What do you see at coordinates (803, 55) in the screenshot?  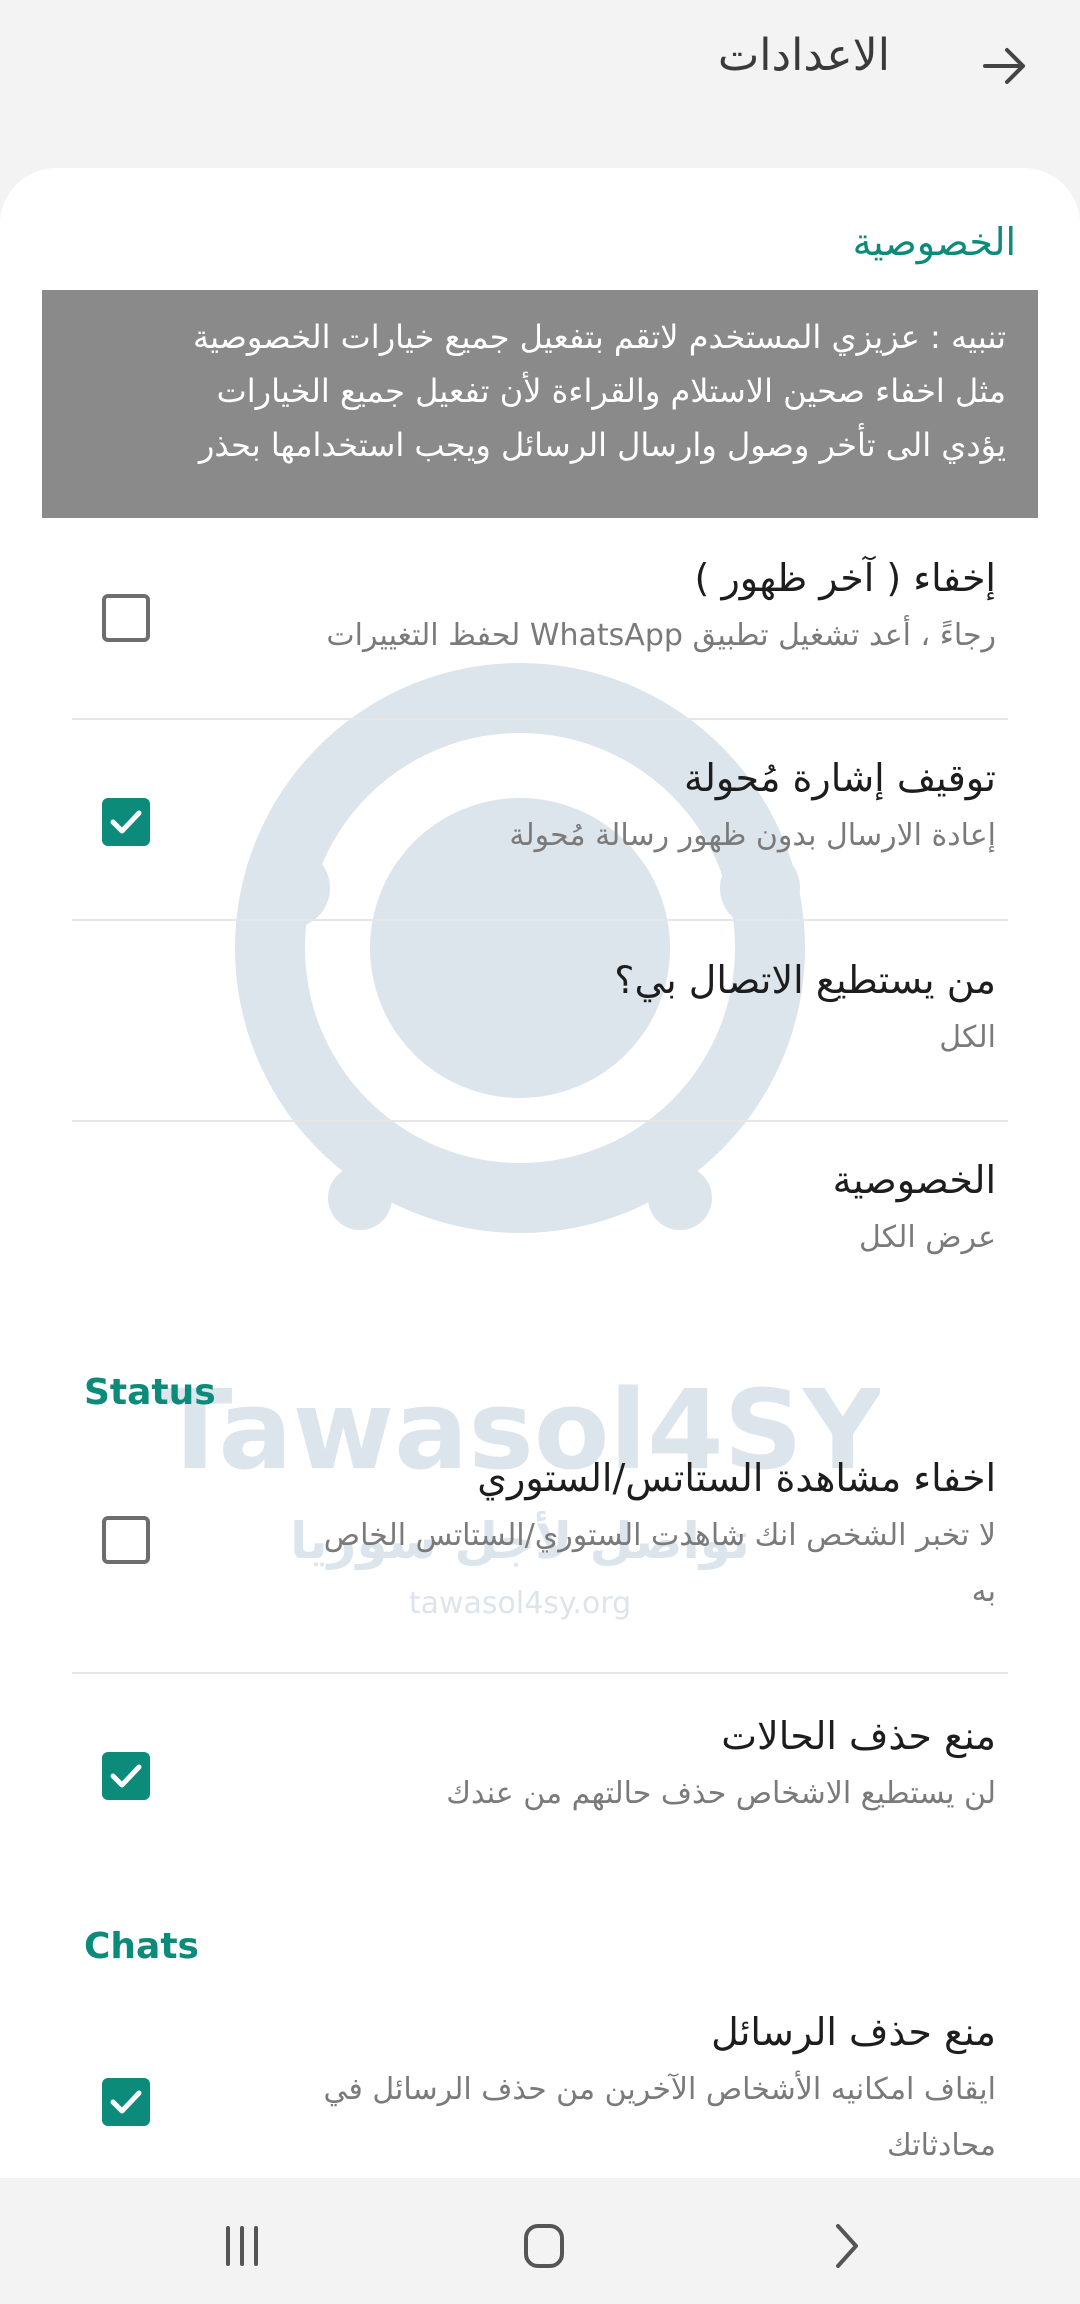 I see `page-title: الاعدادات` at bounding box center [803, 55].